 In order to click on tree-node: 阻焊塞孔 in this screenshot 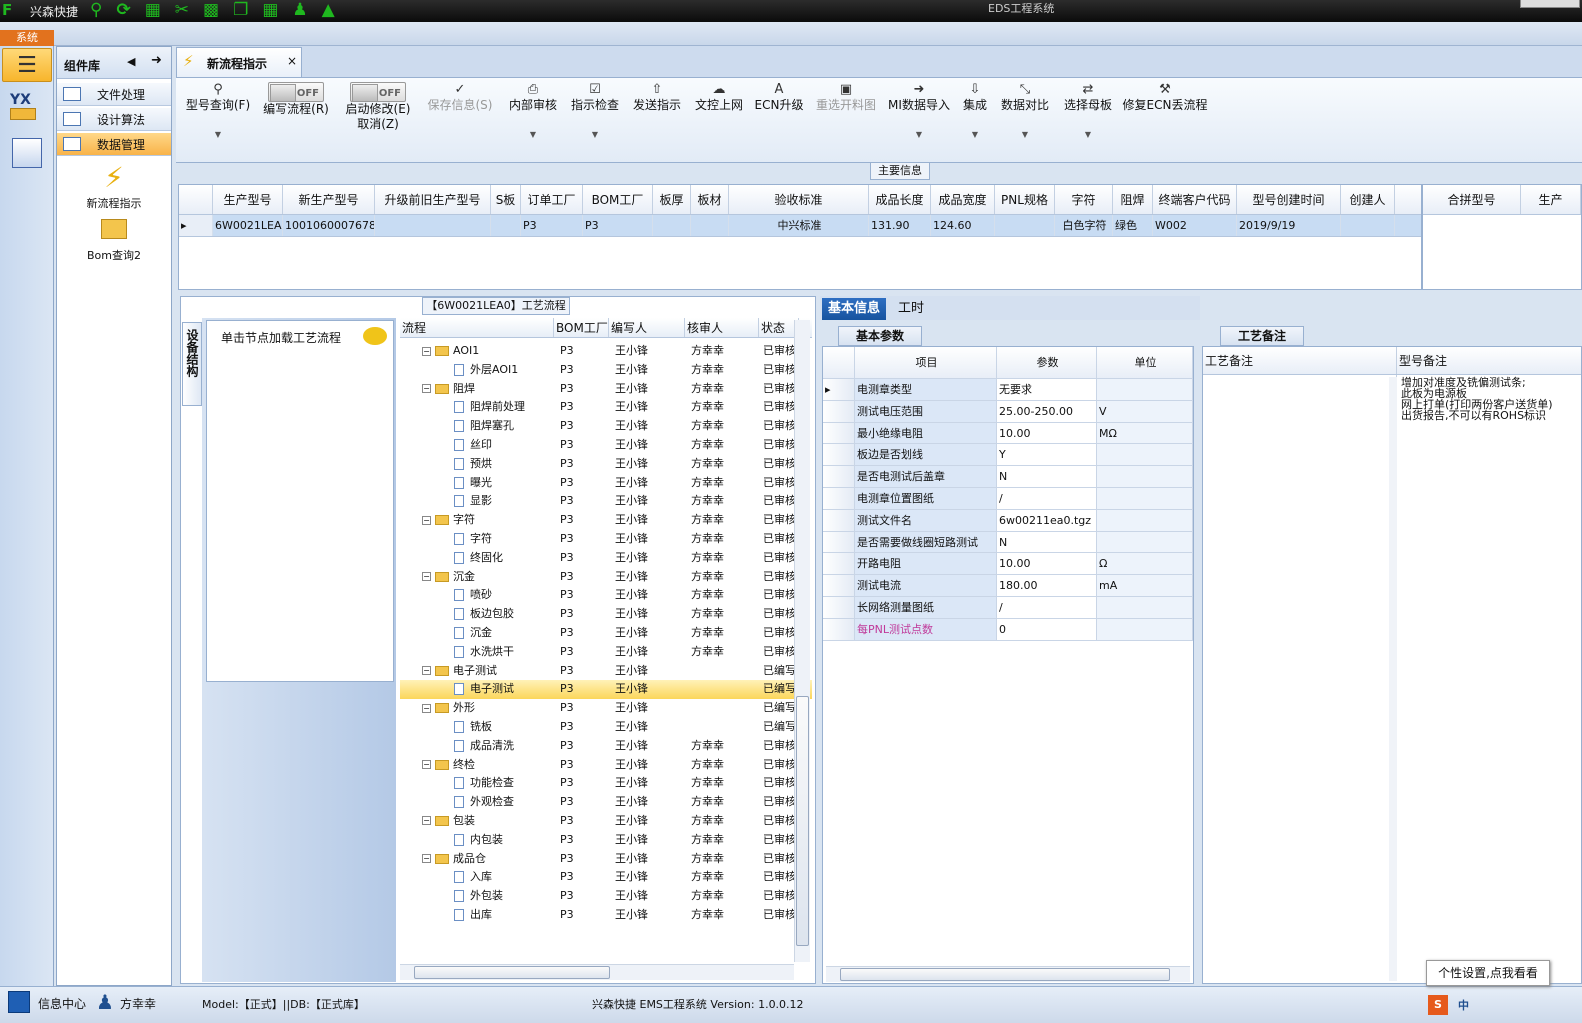, I will do `click(477, 426)`.